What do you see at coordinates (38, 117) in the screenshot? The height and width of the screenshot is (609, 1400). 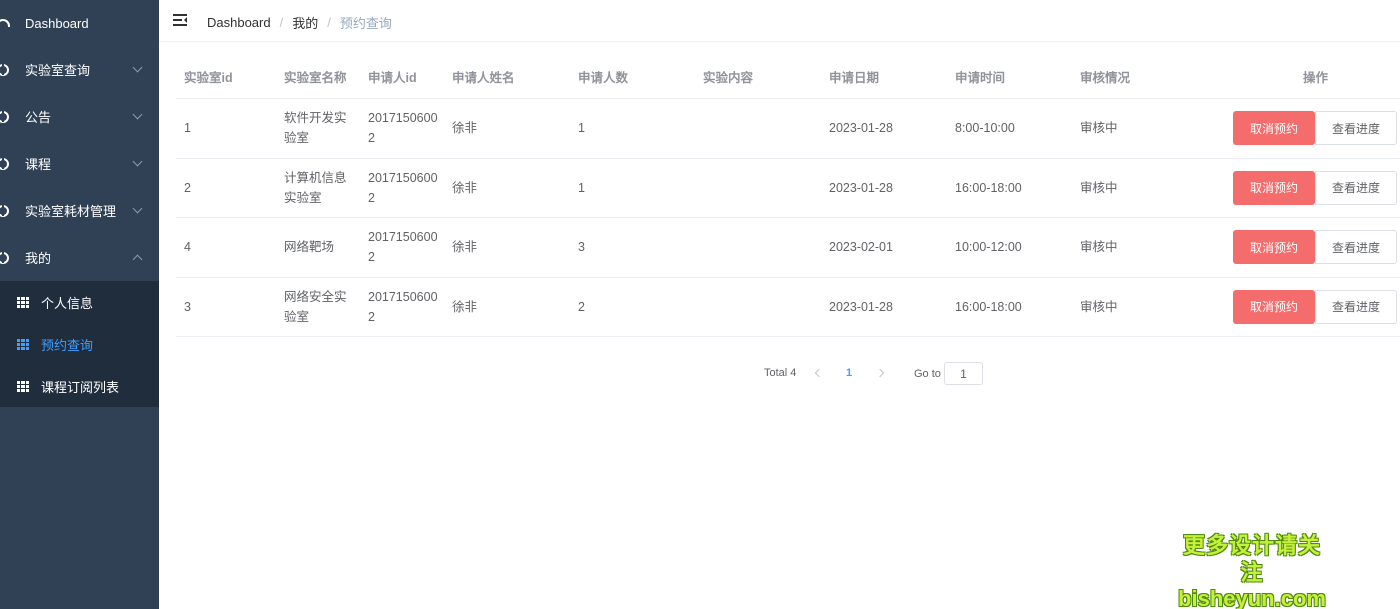 I see `sidebar-item-label: 公告` at bounding box center [38, 117].